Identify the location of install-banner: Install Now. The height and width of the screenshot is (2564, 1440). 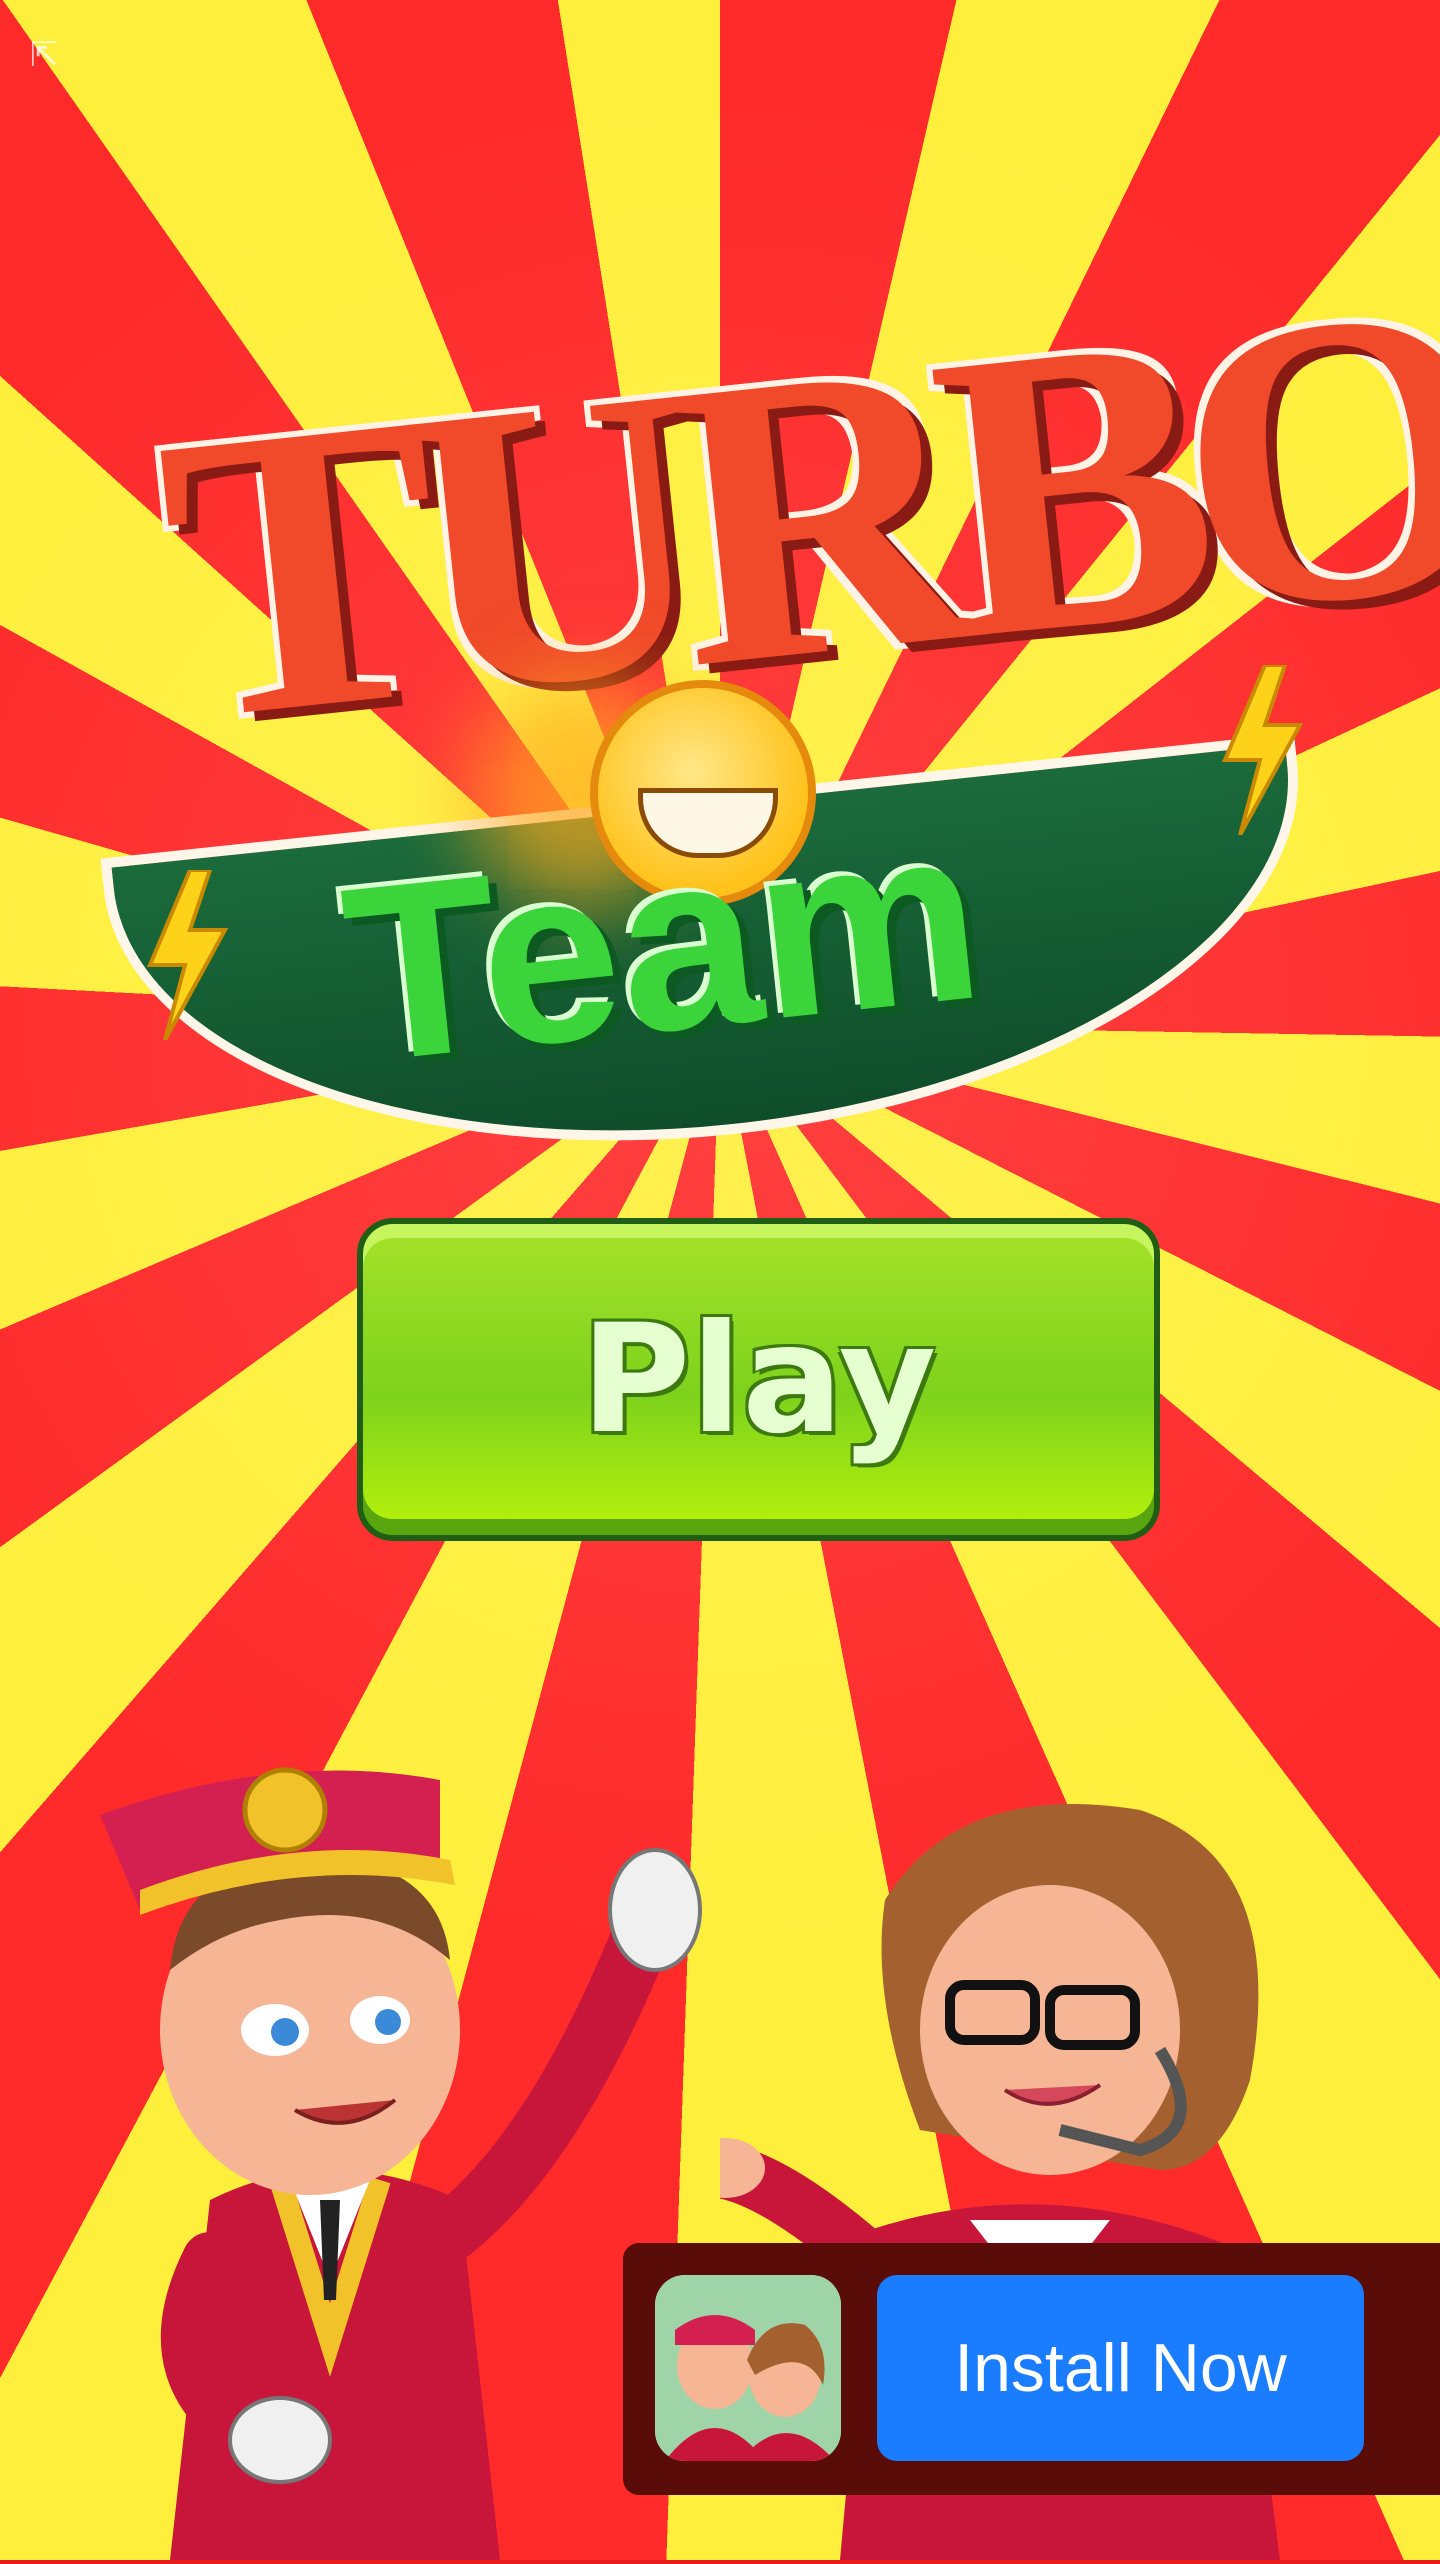
(1031, 2369).